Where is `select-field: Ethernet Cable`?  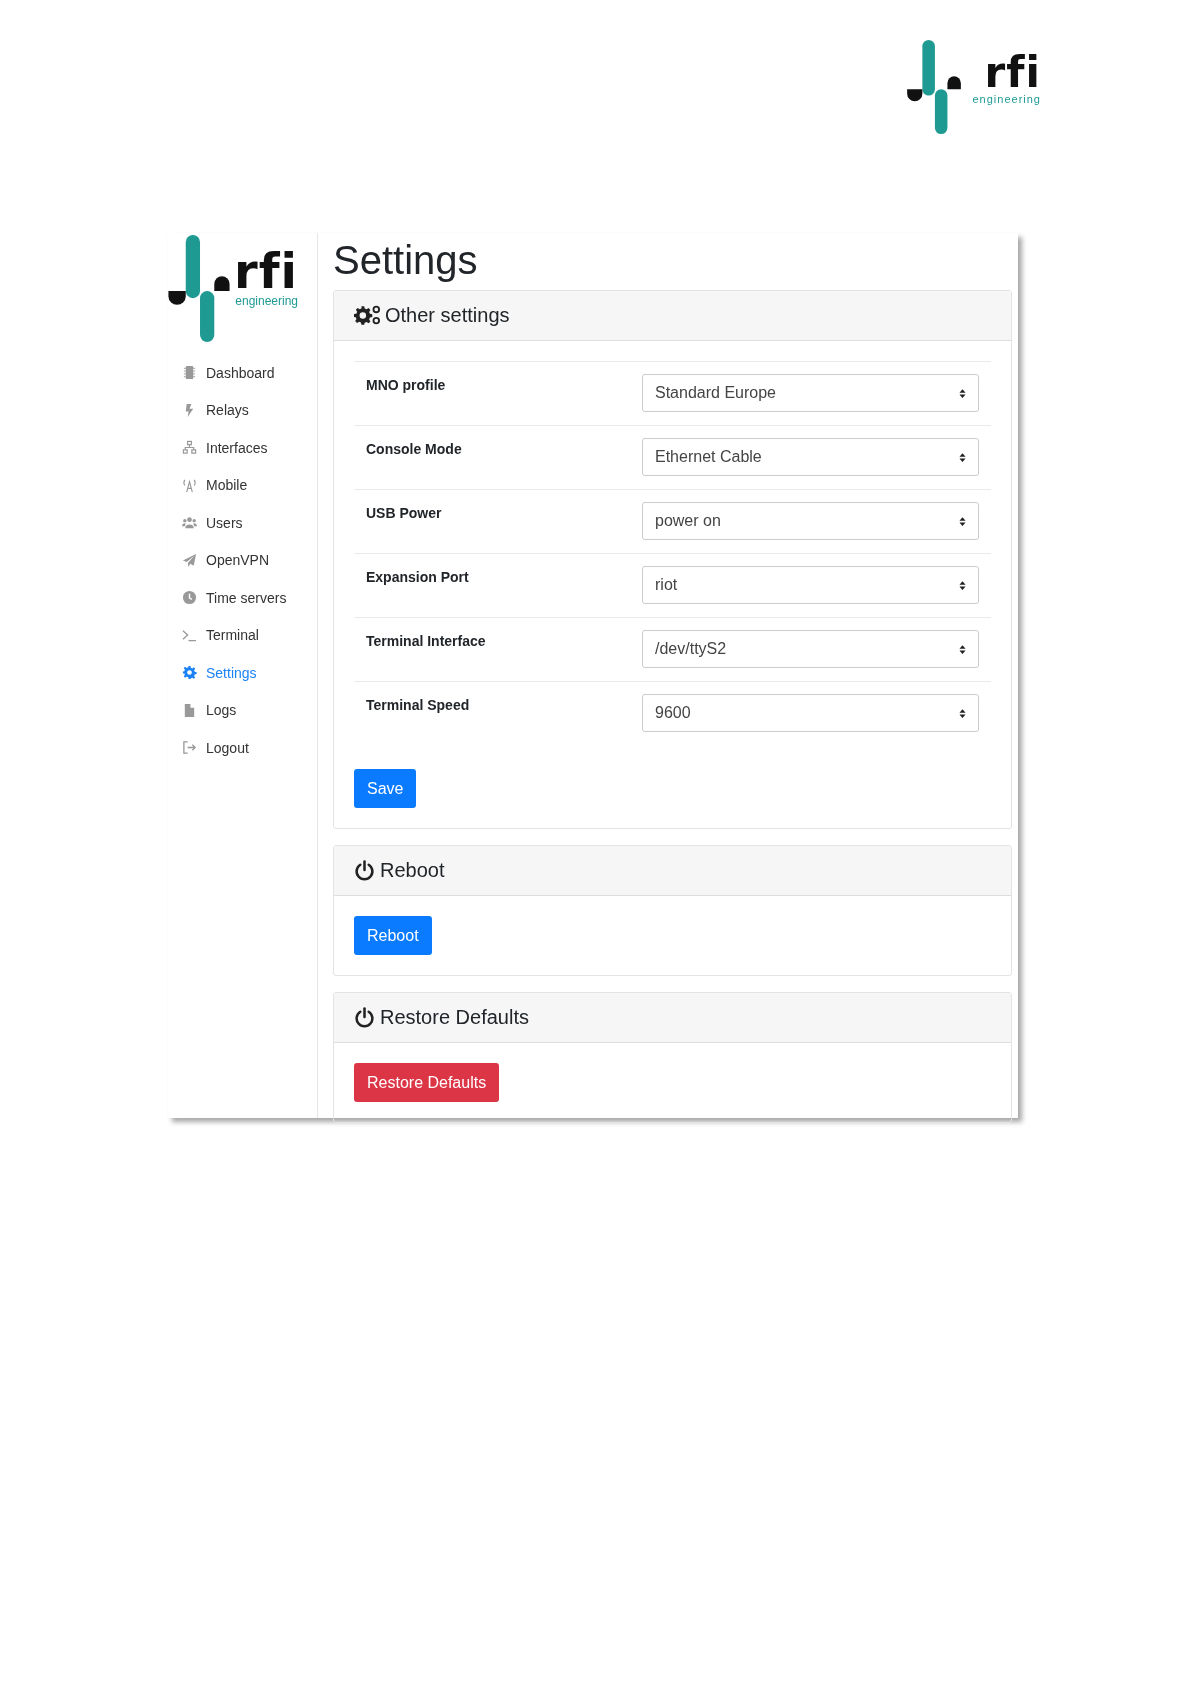 select-field: Ethernet Cable is located at coordinates (810, 457).